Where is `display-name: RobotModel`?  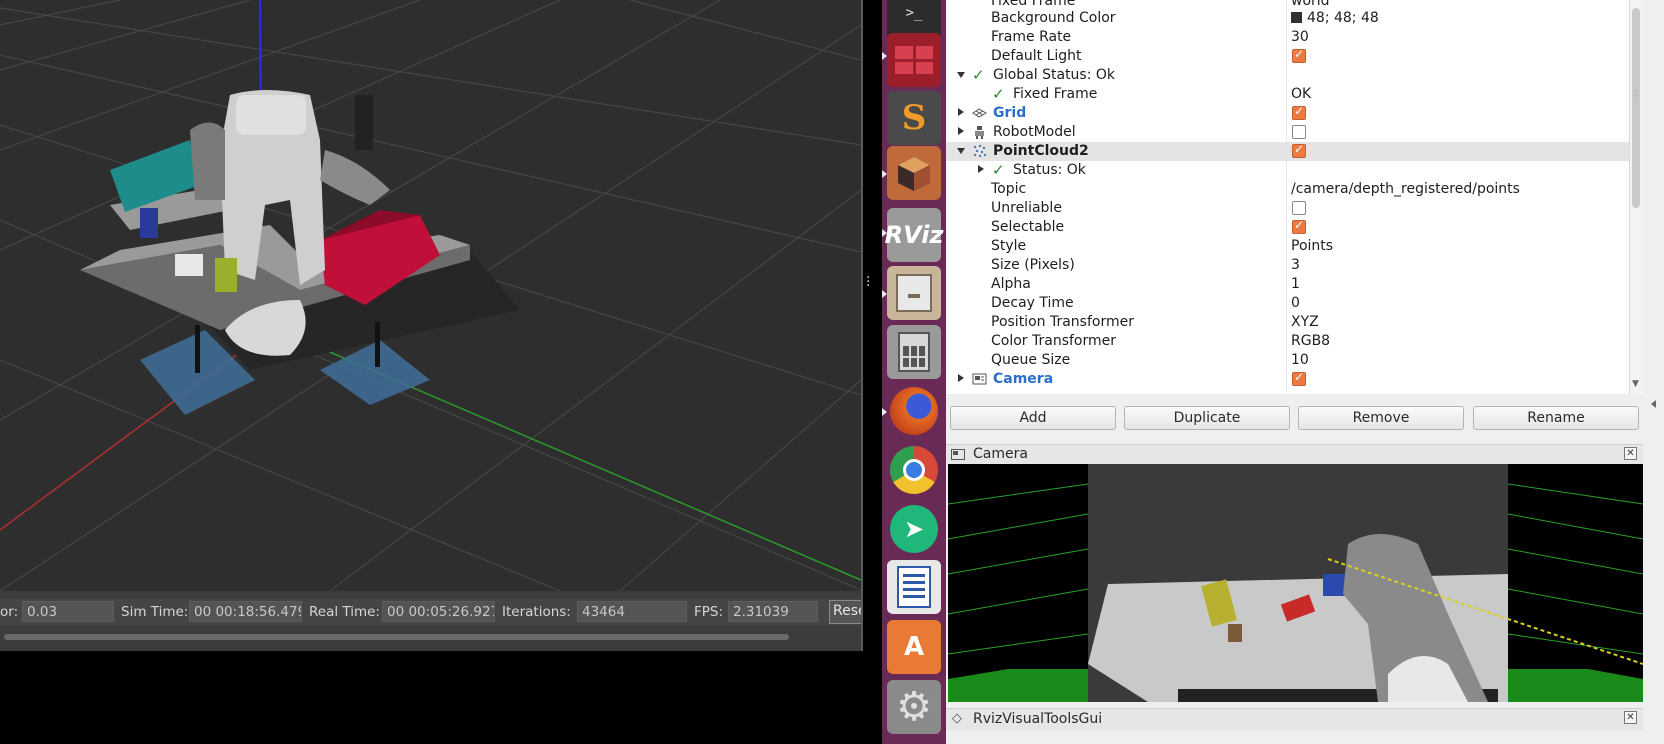
display-name: RobotModel is located at coordinates (1034, 132).